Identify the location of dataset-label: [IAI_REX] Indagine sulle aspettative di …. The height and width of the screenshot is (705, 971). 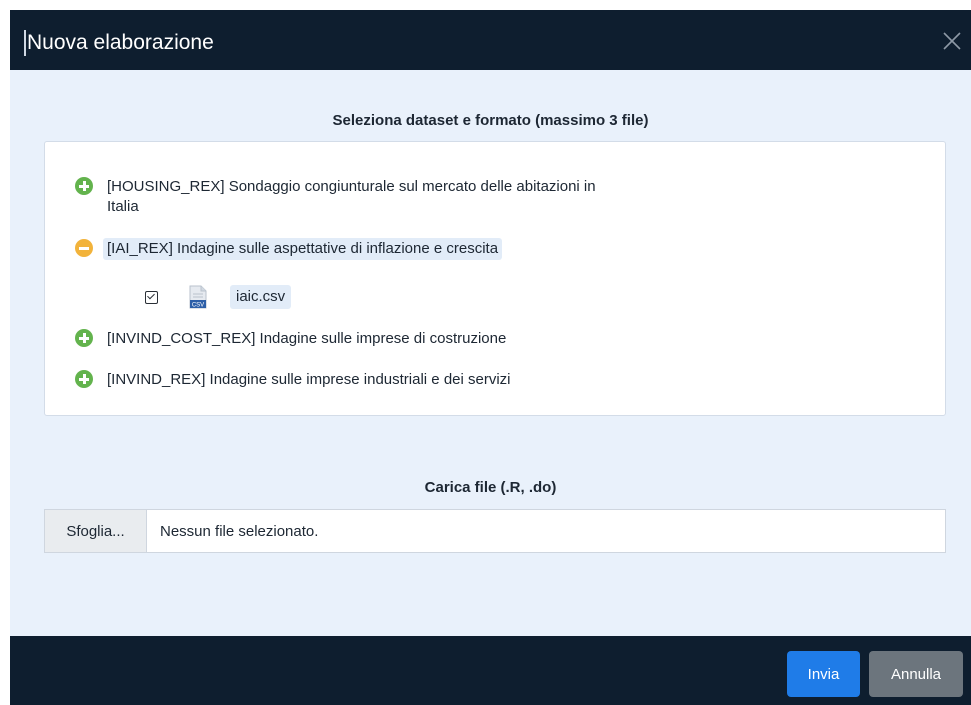
(303, 249).